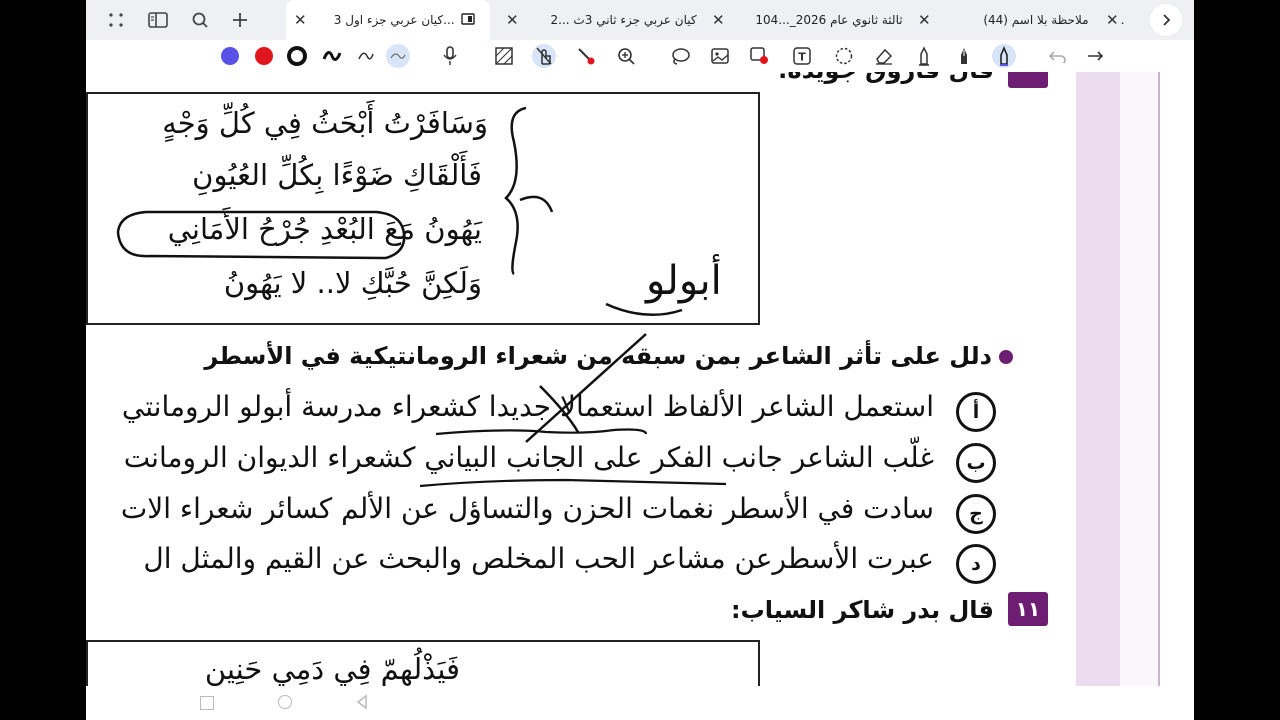  I want to click on annotation-toolbar: T, so click(640, 56).